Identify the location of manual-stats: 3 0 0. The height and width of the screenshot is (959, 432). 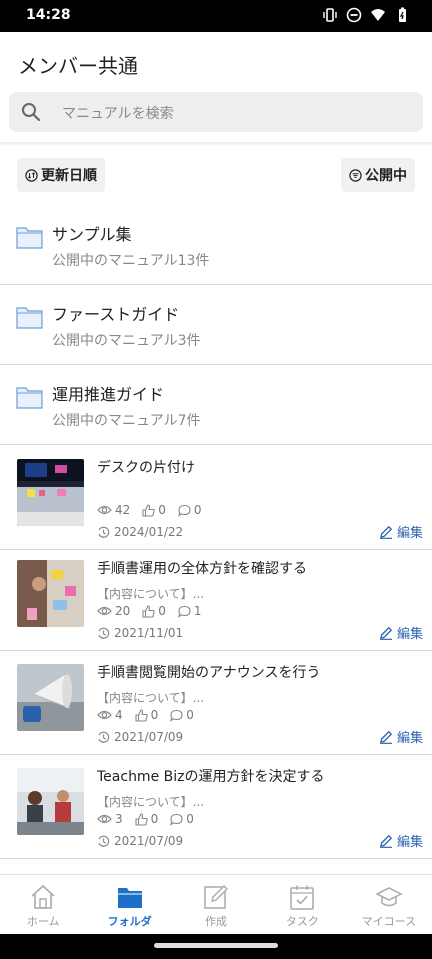
(145, 819).